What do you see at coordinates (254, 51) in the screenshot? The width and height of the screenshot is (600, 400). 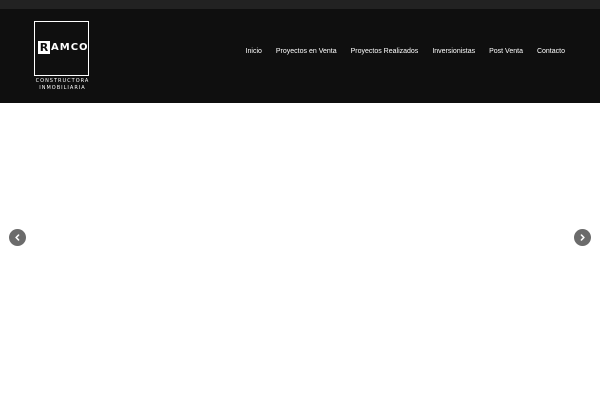 I see `nav-item-inicio: Inicio` at bounding box center [254, 51].